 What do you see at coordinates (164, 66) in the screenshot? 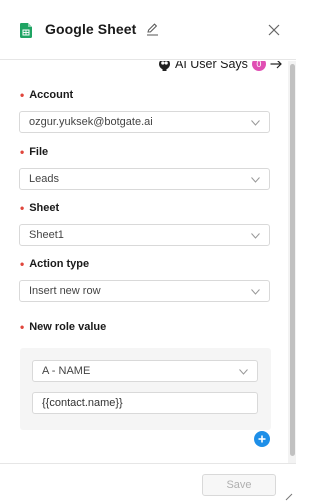
I see `brain-icon` at bounding box center [164, 66].